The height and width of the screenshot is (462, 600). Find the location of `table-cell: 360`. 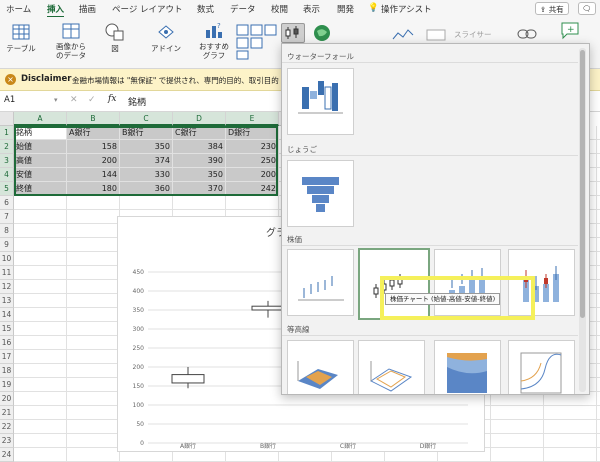

table-cell: 360 is located at coordinates (146, 189).